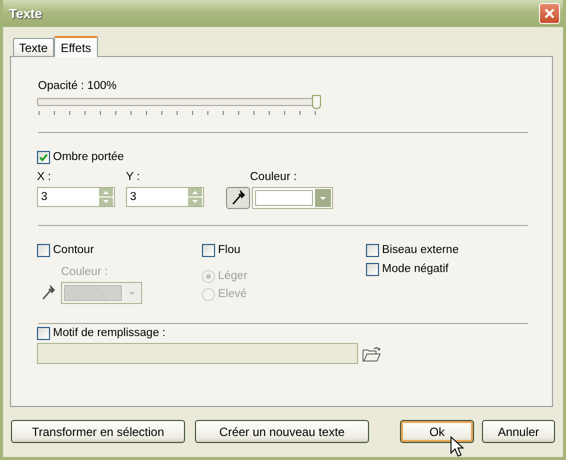 The height and width of the screenshot is (460, 566). What do you see at coordinates (133, 177) in the screenshot?
I see `field-label: Y :` at bounding box center [133, 177].